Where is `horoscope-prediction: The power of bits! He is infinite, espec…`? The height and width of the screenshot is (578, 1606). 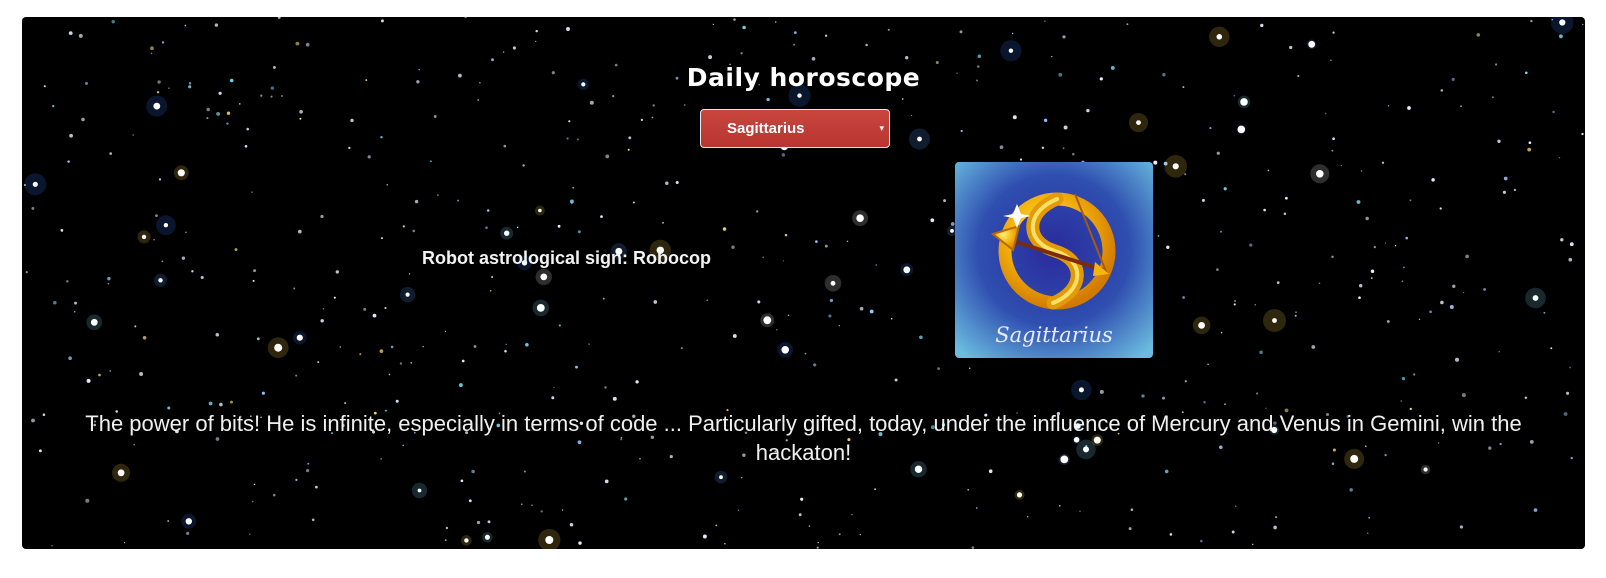
horoscope-prediction: The power of bits! He is infinite, espec… is located at coordinates (803, 438).